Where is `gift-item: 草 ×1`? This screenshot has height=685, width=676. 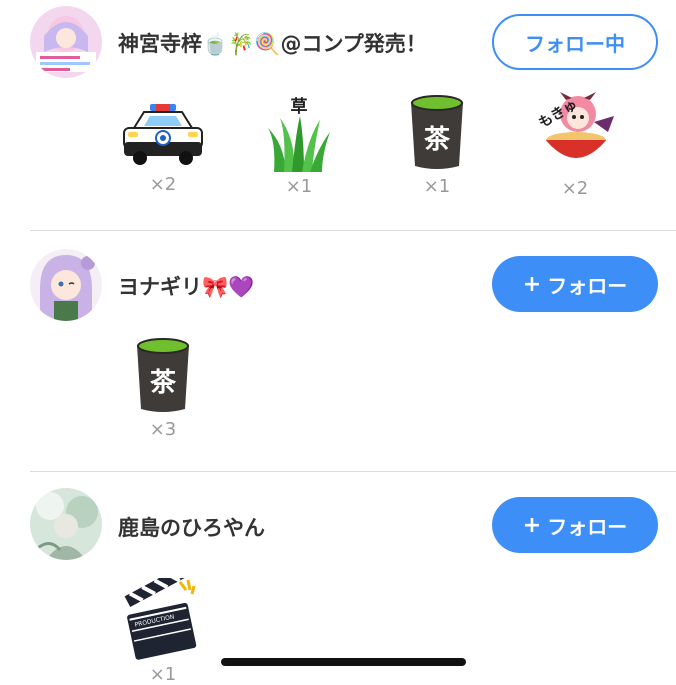 gift-item: 草 ×1 is located at coordinates (299, 144).